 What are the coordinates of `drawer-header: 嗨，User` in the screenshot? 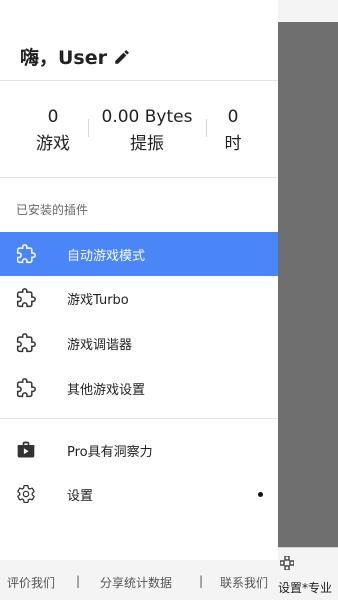 It's located at (75, 56).